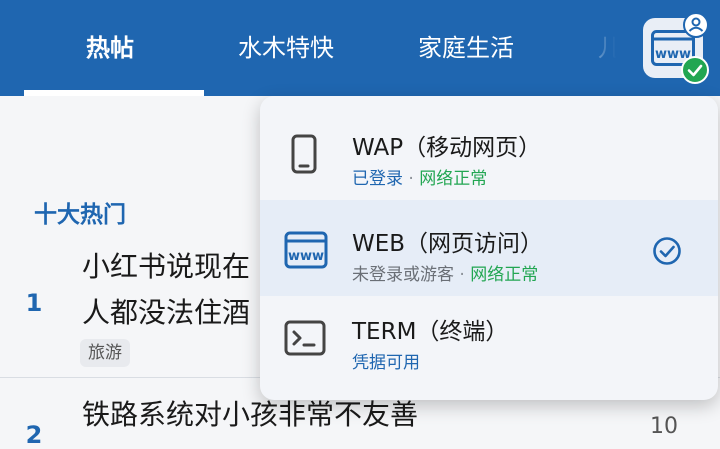  Describe the element at coordinates (430, 332) in the screenshot. I see `menu-item-label: TERM（终端）` at that location.